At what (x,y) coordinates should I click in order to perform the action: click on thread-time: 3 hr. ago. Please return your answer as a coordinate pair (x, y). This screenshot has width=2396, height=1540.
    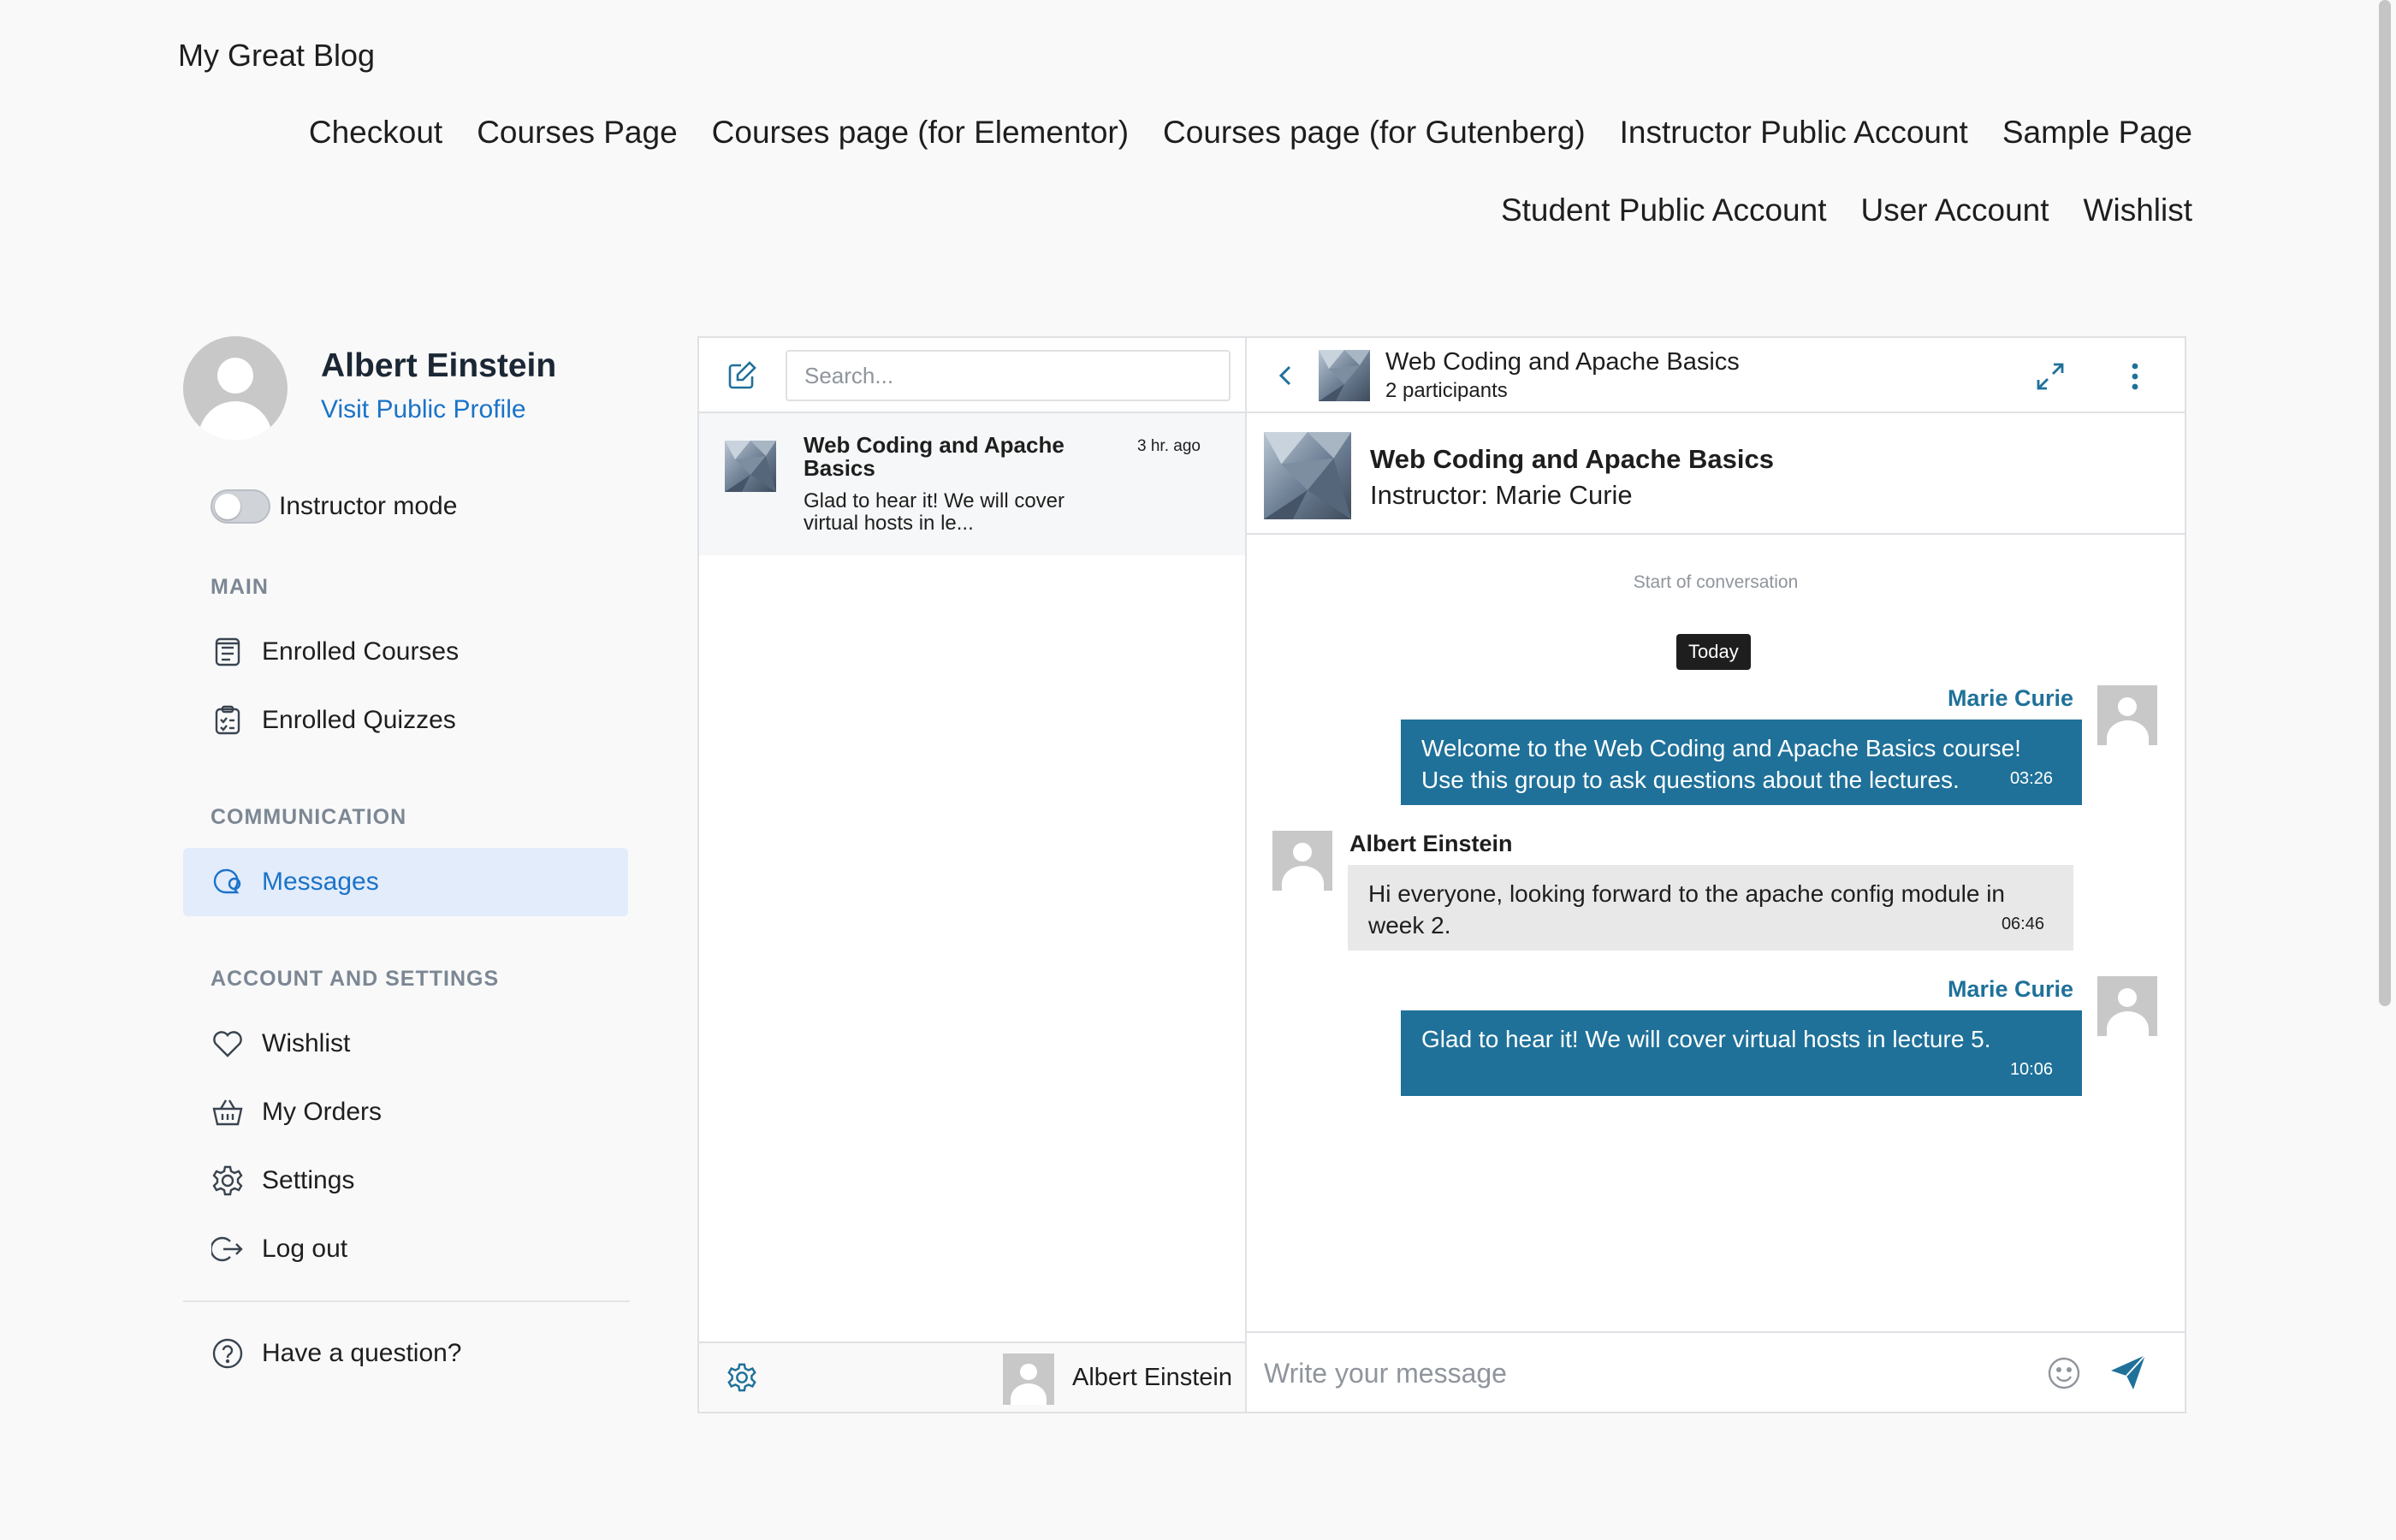
    Looking at the image, I should click on (1169, 446).